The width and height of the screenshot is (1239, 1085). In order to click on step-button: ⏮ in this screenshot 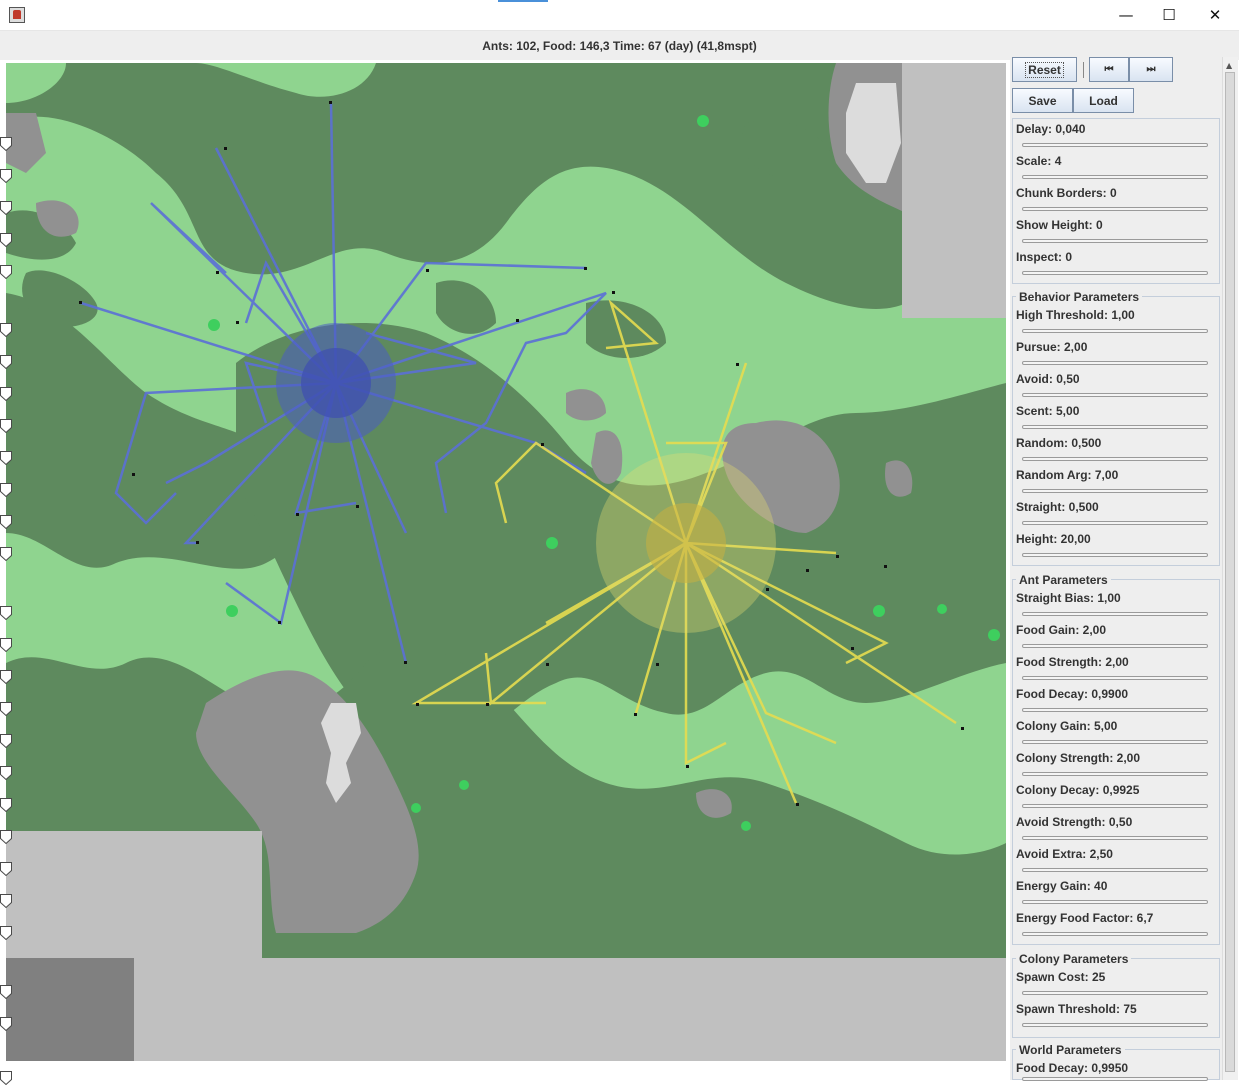, I will do `click(1109, 69)`.